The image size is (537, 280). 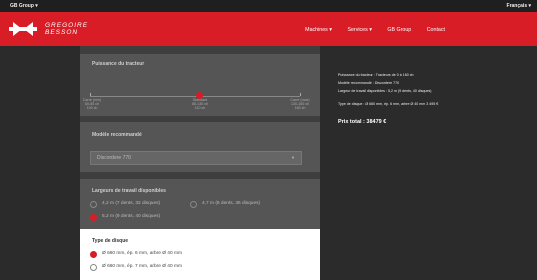 I want to click on discs-title: Type de disque, so click(x=110, y=241).